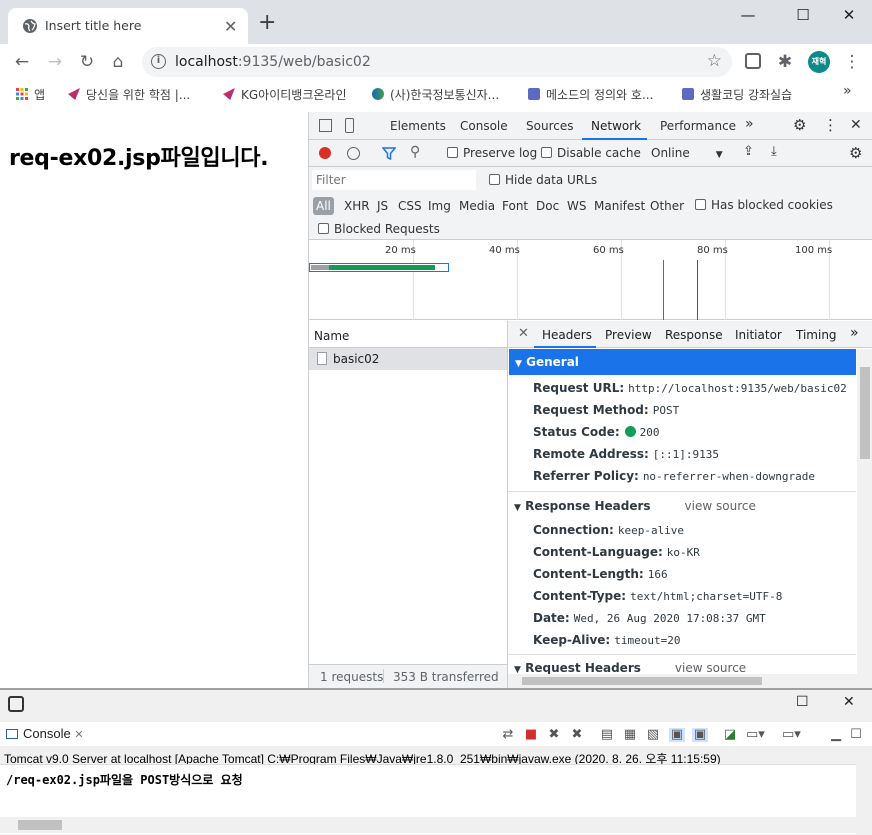  What do you see at coordinates (515, 206) in the screenshot?
I see `type-filter-font: Font` at bounding box center [515, 206].